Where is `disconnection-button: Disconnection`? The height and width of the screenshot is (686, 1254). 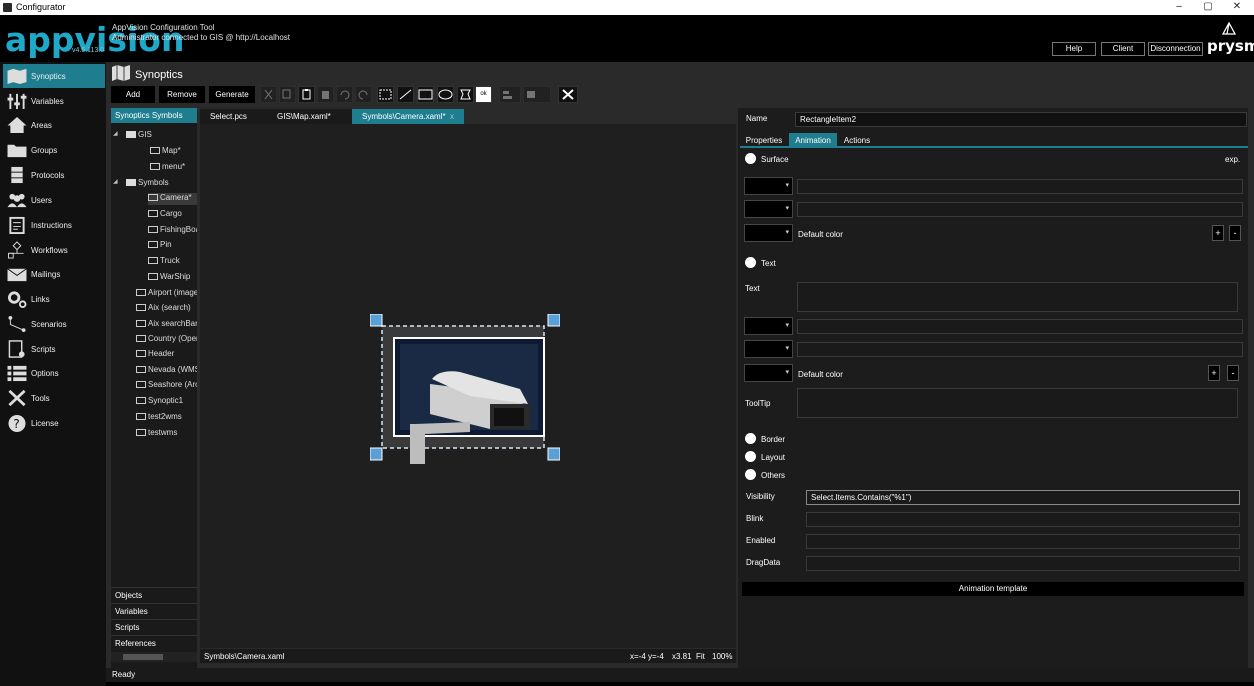
disconnection-button: Disconnection is located at coordinates (1175, 49).